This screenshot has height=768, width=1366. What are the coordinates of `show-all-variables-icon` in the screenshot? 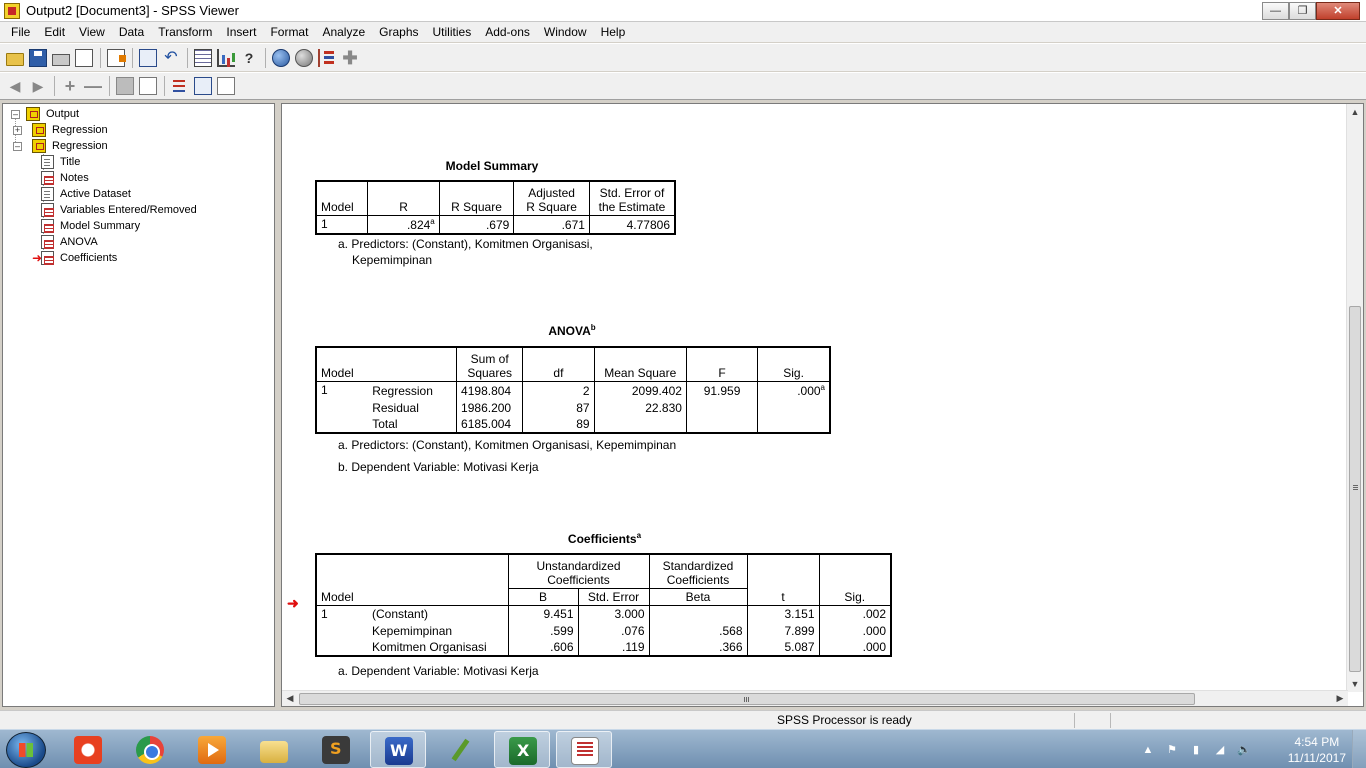 It's located at (304, 57).